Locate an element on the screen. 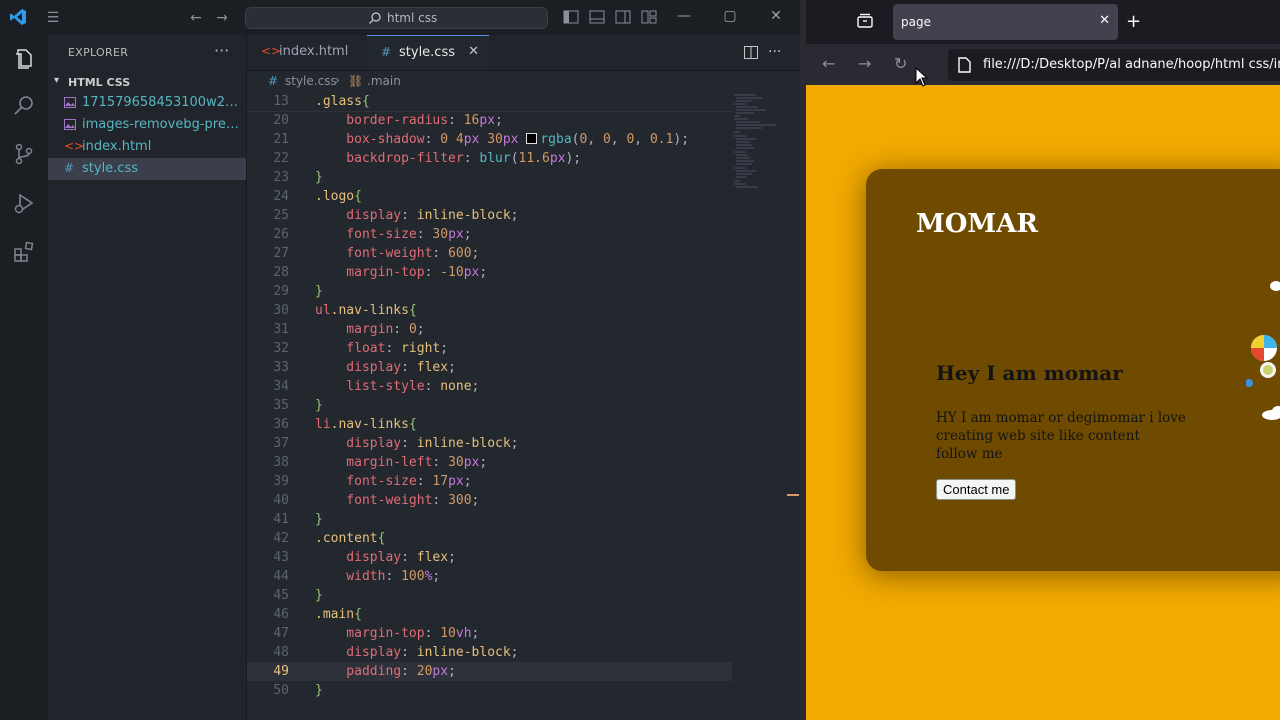 This screenshot has height=720, width=1280. extensions-icon is located at coordinates (24, 252).